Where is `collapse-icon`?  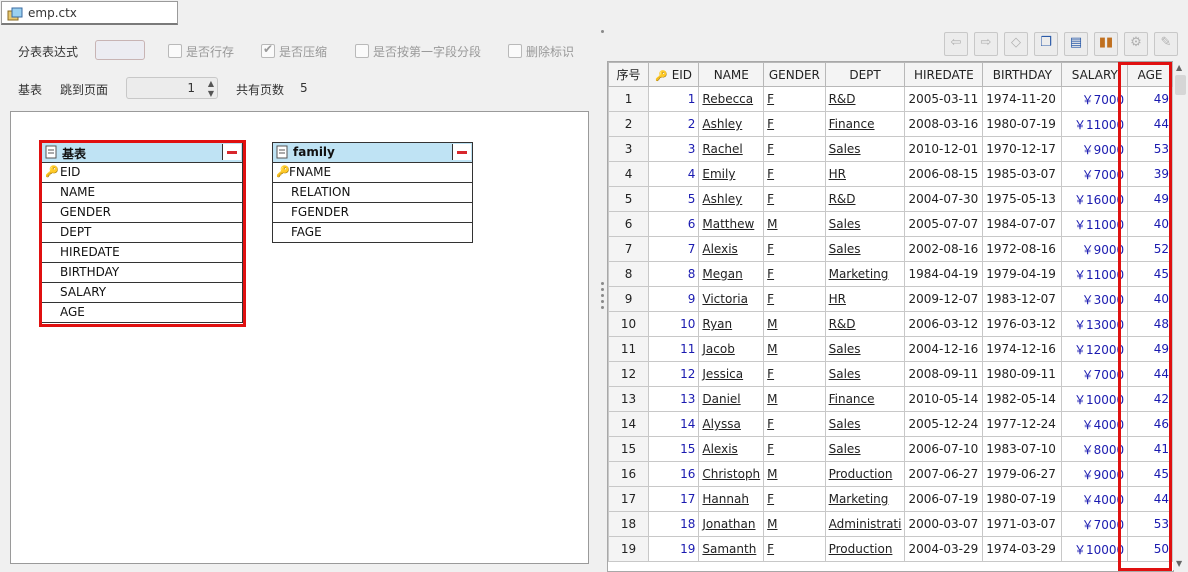
collapse-icon is located at coordinates (461, 152).